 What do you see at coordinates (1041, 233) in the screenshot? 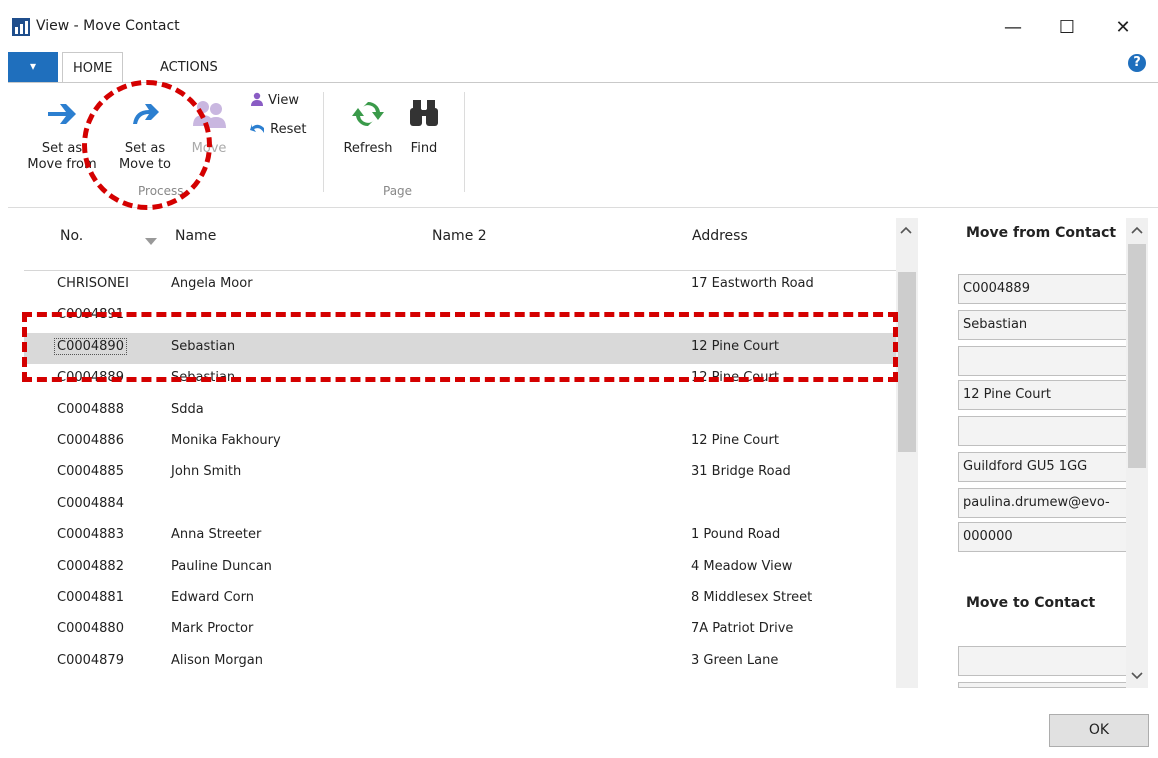
I see `move-from-title: Move from Contact` at bounding box center [1041, 233].